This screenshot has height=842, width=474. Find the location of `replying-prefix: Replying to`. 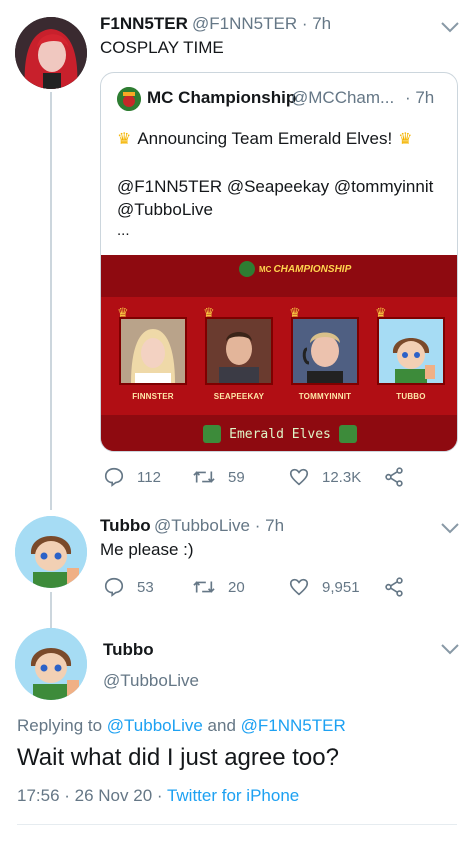

replying-prefix: Replying to is located at coordinates (60, 725).